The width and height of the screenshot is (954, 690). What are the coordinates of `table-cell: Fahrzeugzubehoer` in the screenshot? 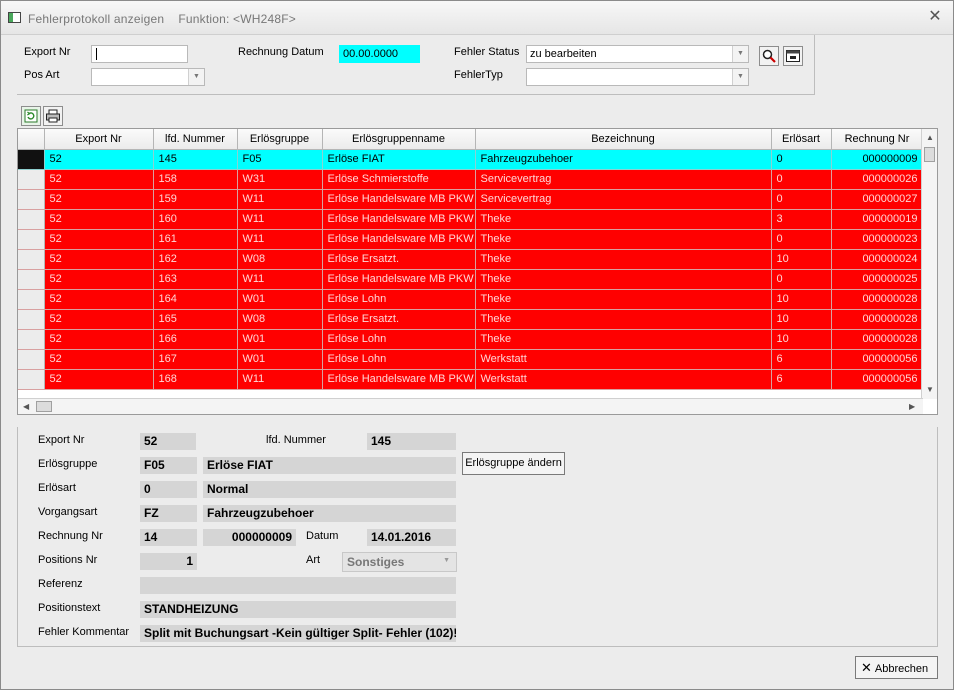 It's located at (623, 159).